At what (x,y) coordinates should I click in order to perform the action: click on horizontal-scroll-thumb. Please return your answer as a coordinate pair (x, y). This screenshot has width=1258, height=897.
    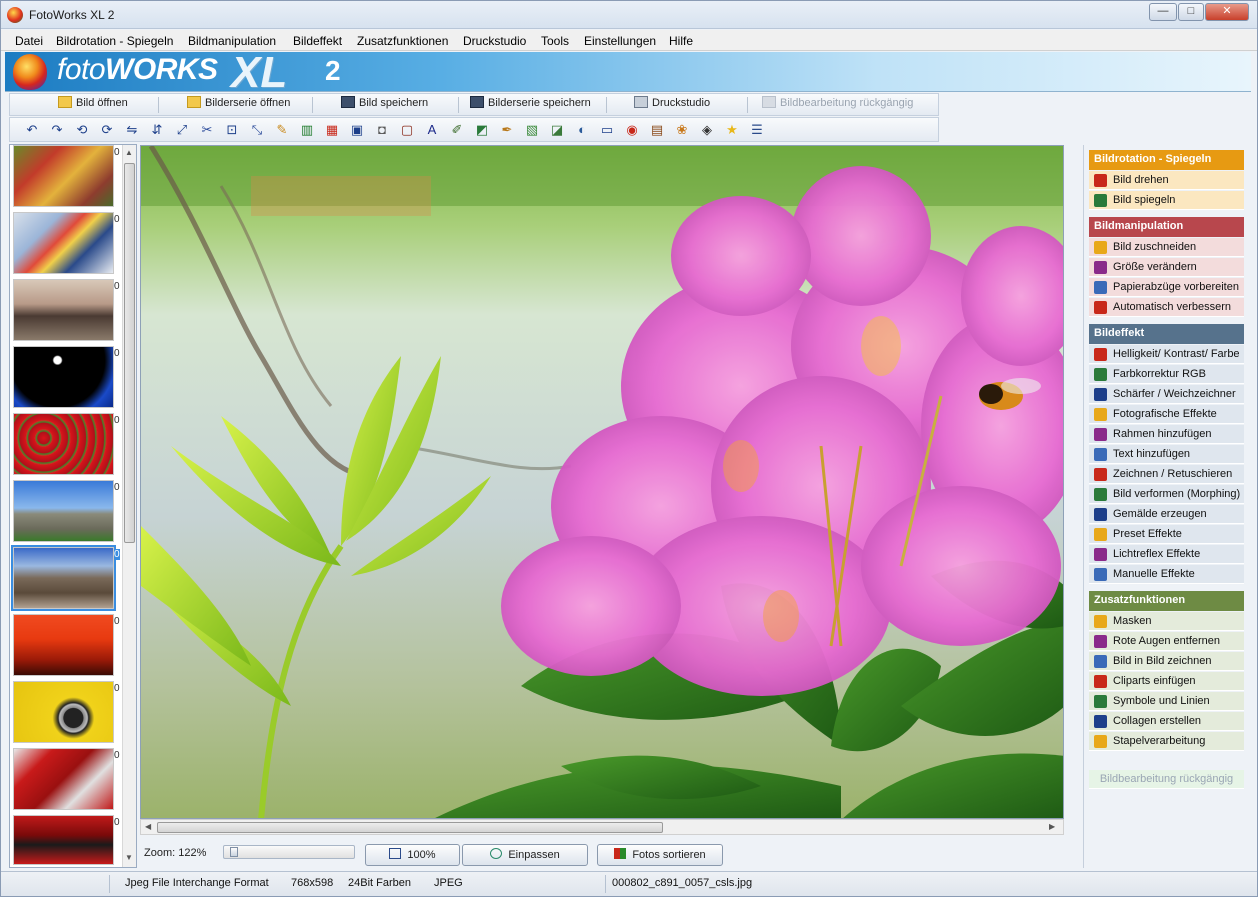
    Looking at the image, I should click on (410, 827).